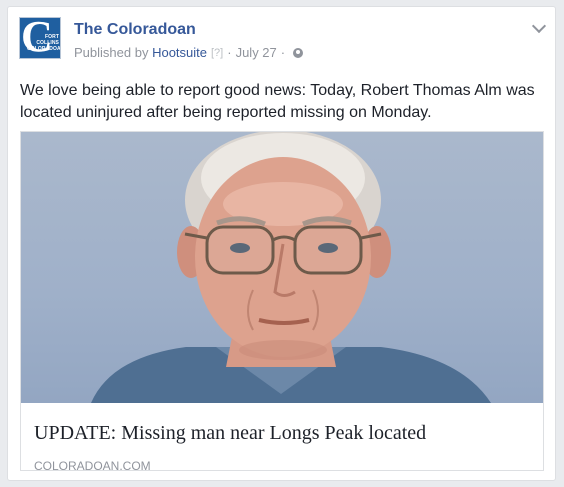 The image size is (564, 487). What do you see at coordinates (298, 52) in the screenshot?
I see `globe-icon` at bounding box center [298, 52].